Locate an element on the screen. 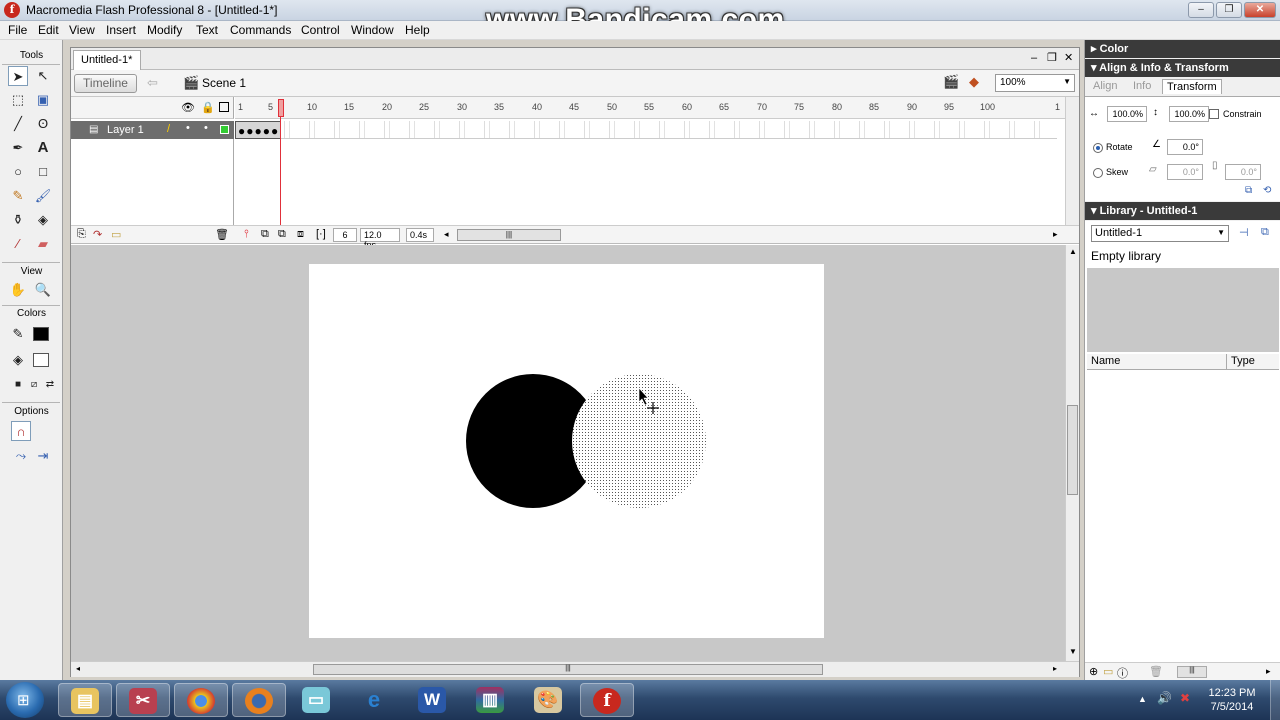  playhead is located at coordinates (281, 161).